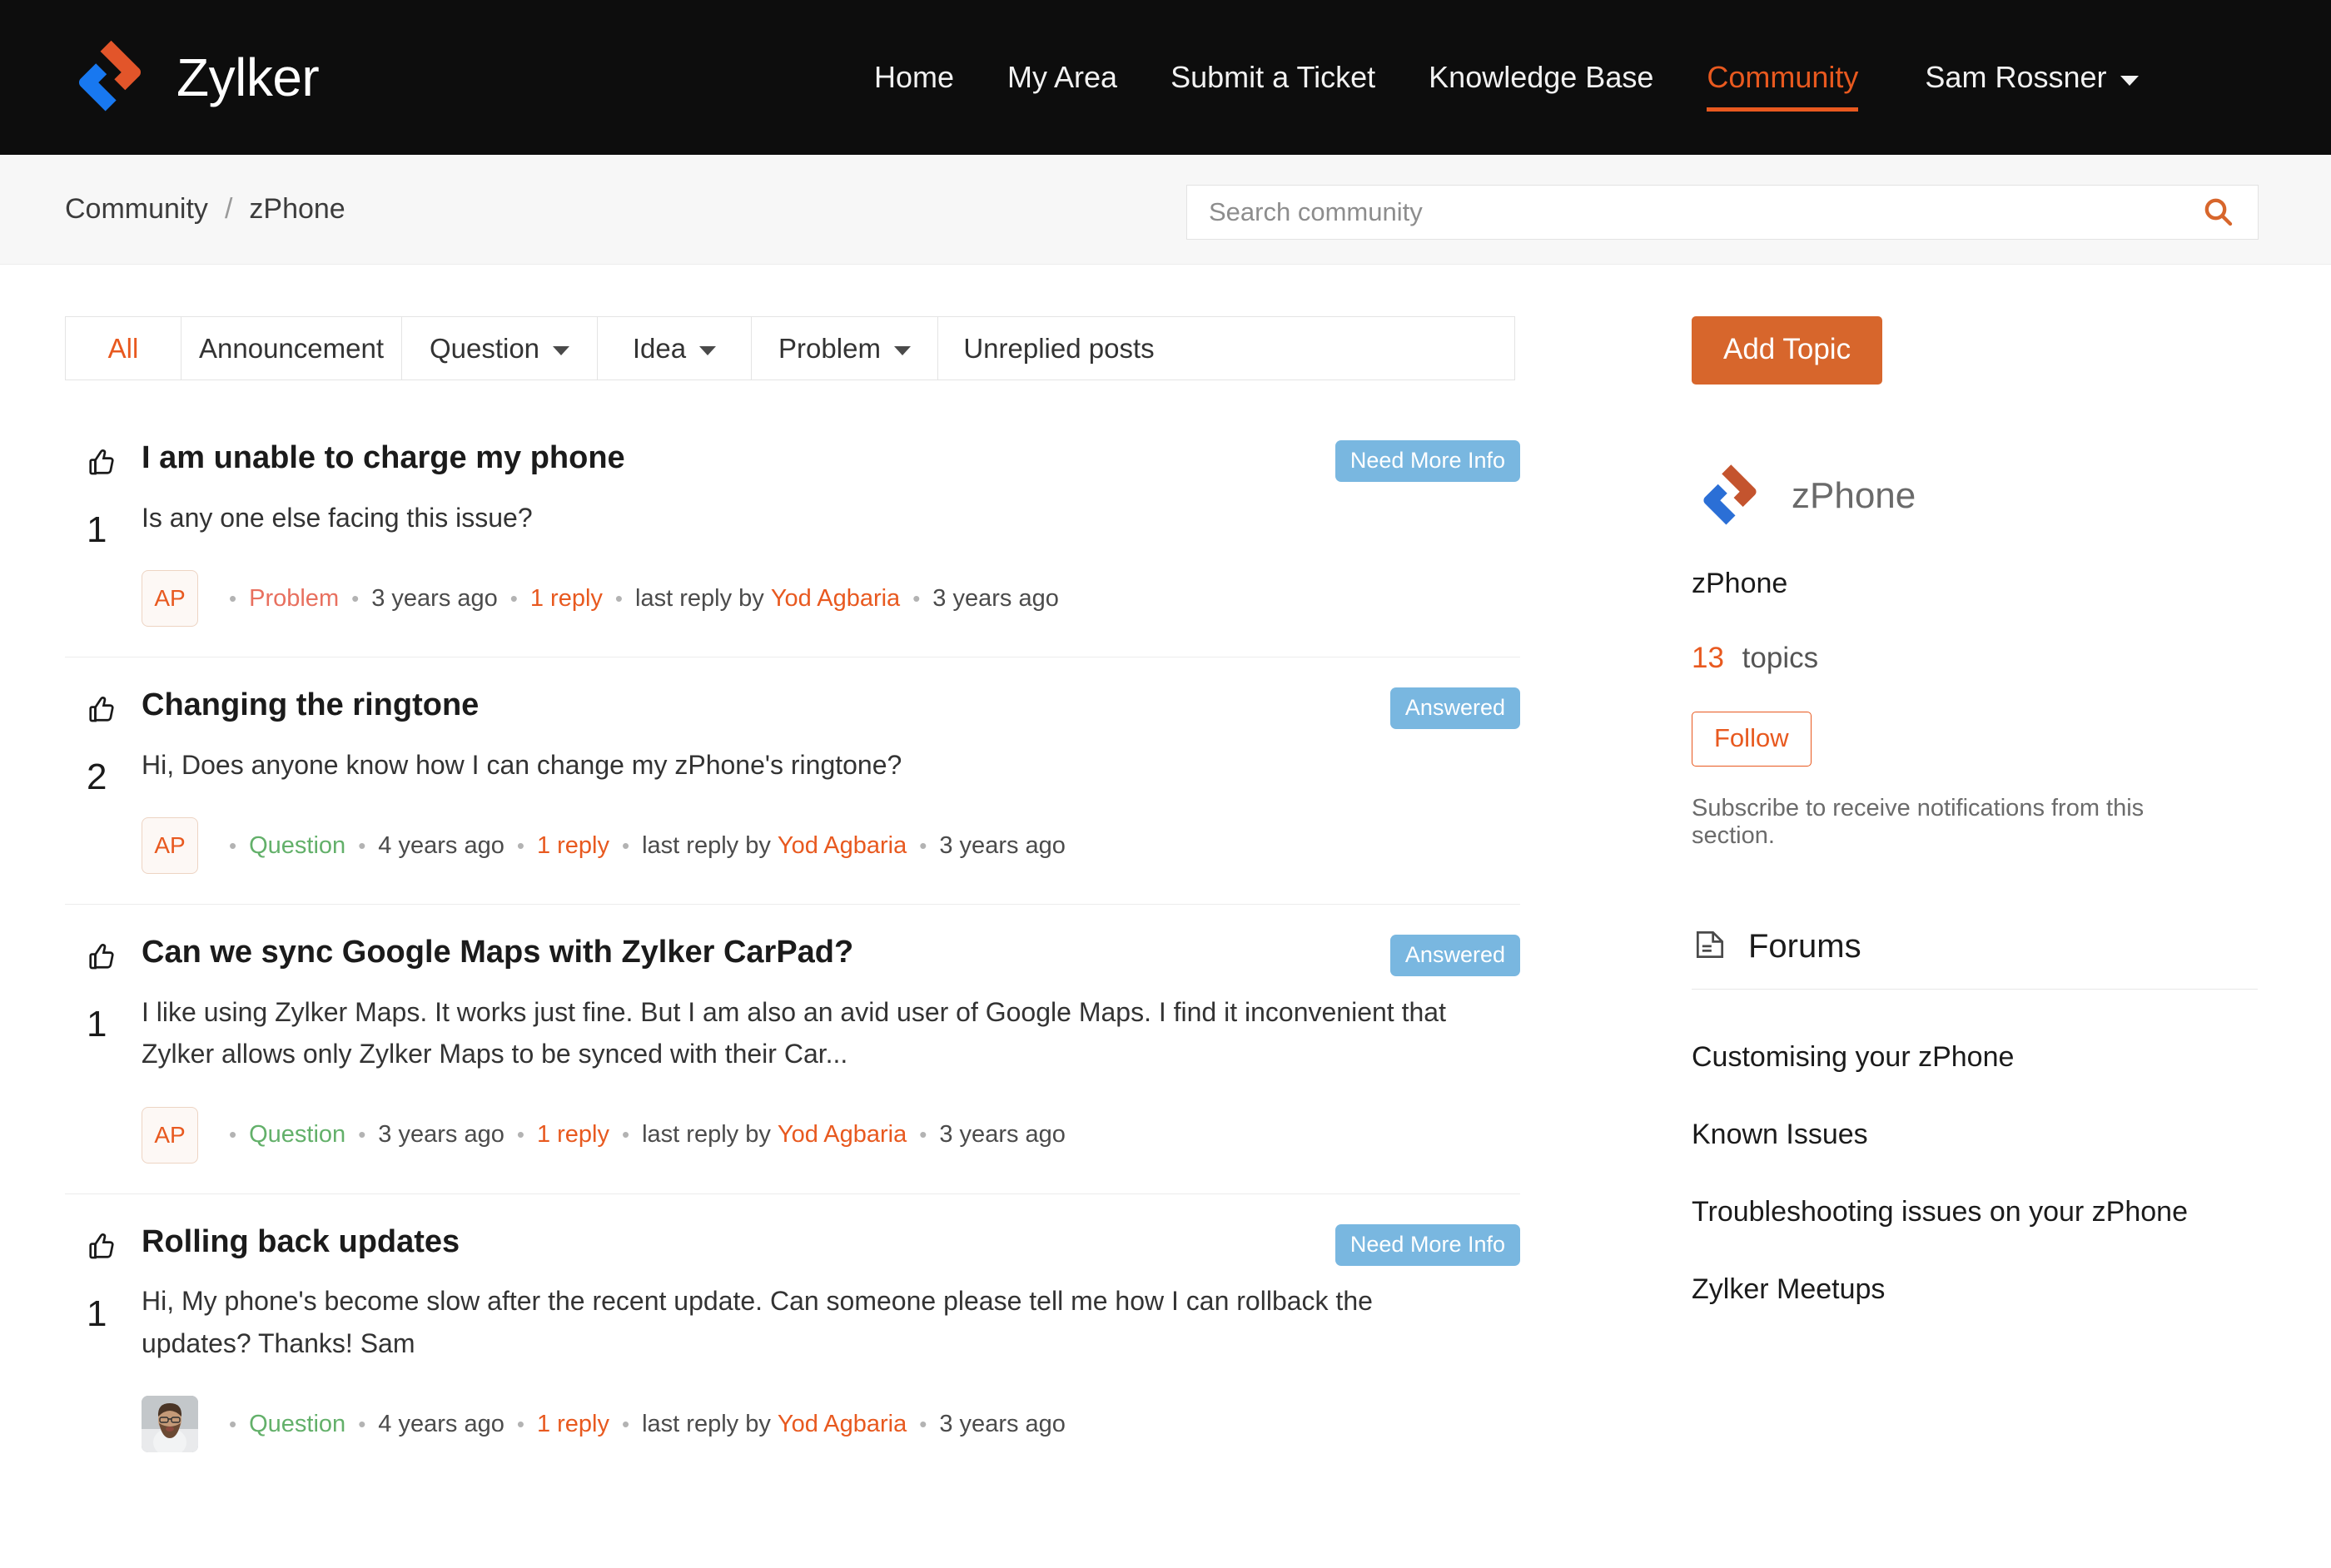  What do you see at coordinates (1947, 1289) in the screenshot?
I see `forum-link-zylker-meetups: Zylker Meetups` at bounding box center [1947, 1289].